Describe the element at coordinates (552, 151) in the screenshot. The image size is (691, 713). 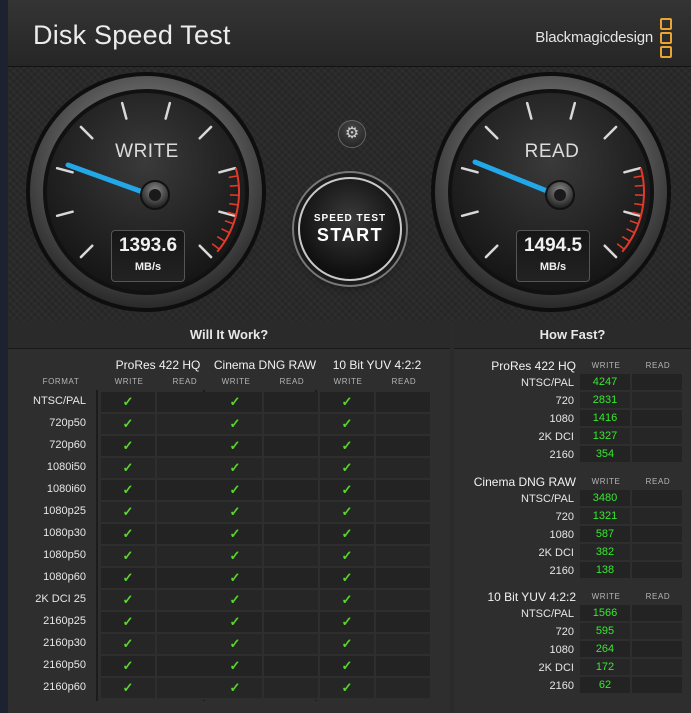
I see `read-gauge-label: READ` at that location.